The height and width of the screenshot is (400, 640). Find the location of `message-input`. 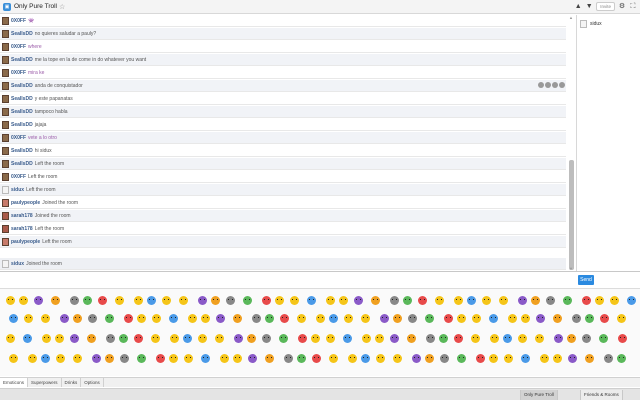

message-input is located at coordinates (286, 280).